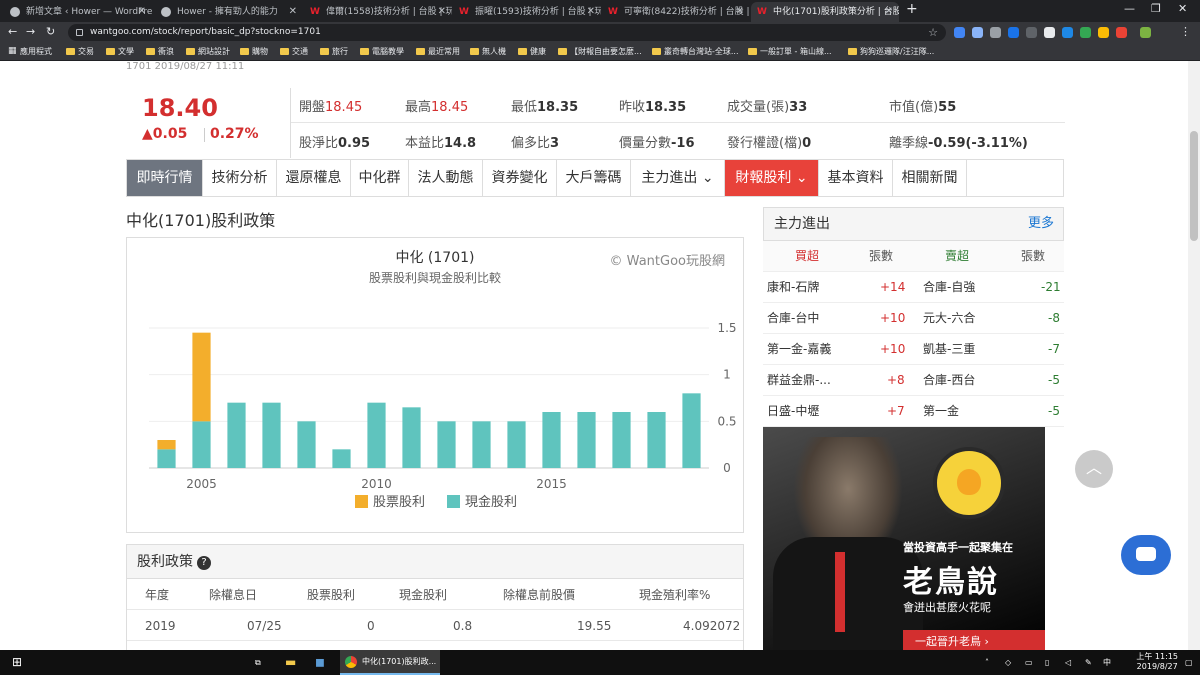 This screenshot has width=1200, height=675. I want to click on bar-stock-dividend, so click(166, 445).